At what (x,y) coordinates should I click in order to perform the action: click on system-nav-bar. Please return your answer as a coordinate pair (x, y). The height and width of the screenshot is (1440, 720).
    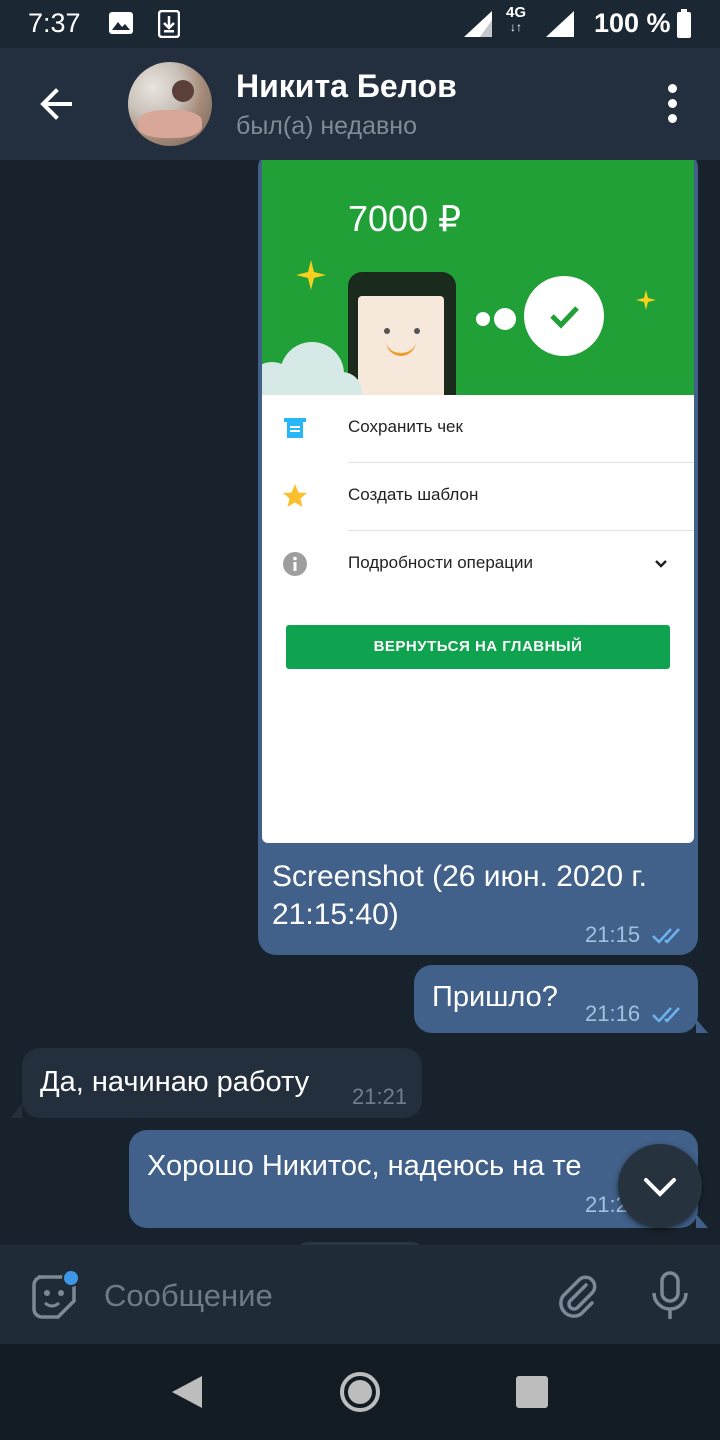
    Looking at the image, I should click on (360, 1392).